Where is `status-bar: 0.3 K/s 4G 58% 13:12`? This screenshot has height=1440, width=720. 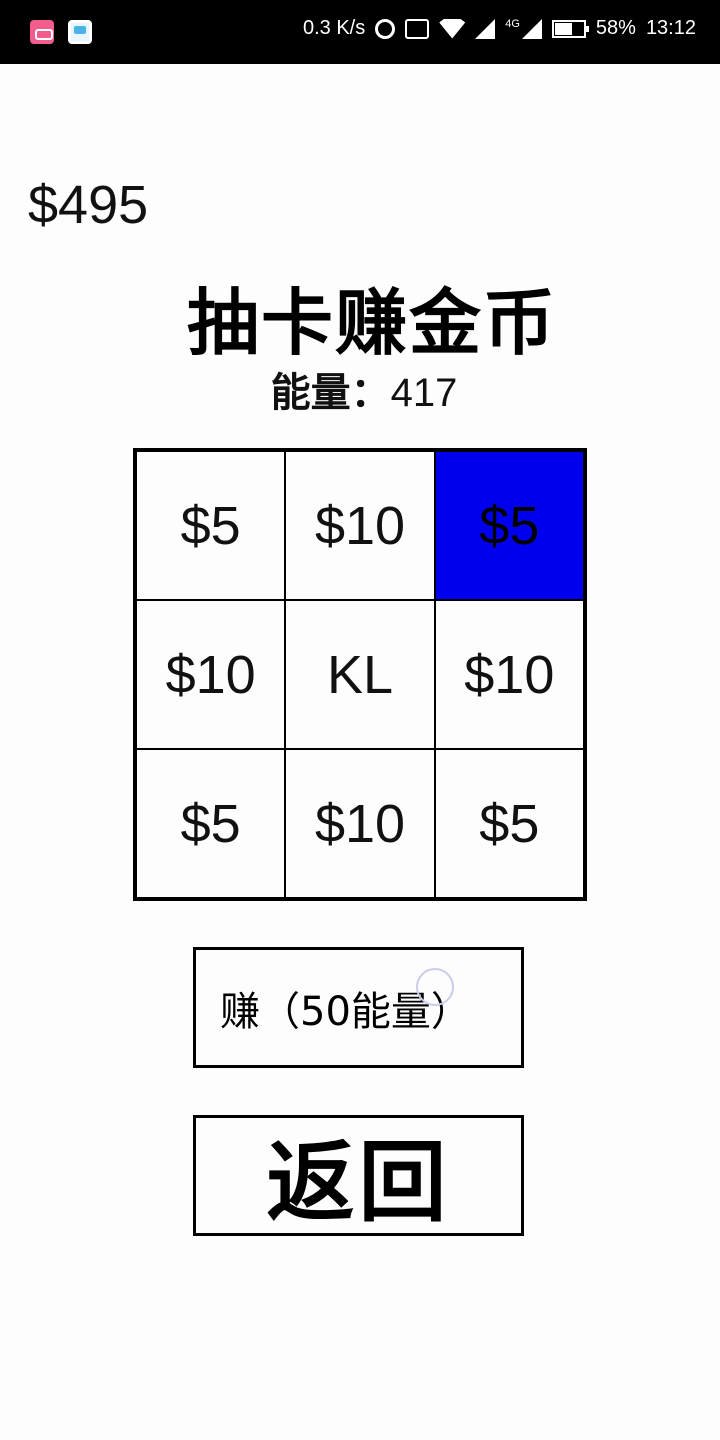
status-bar: 0.3 K/s 4G 58% 13:12 is located at coordinates (360, 32).